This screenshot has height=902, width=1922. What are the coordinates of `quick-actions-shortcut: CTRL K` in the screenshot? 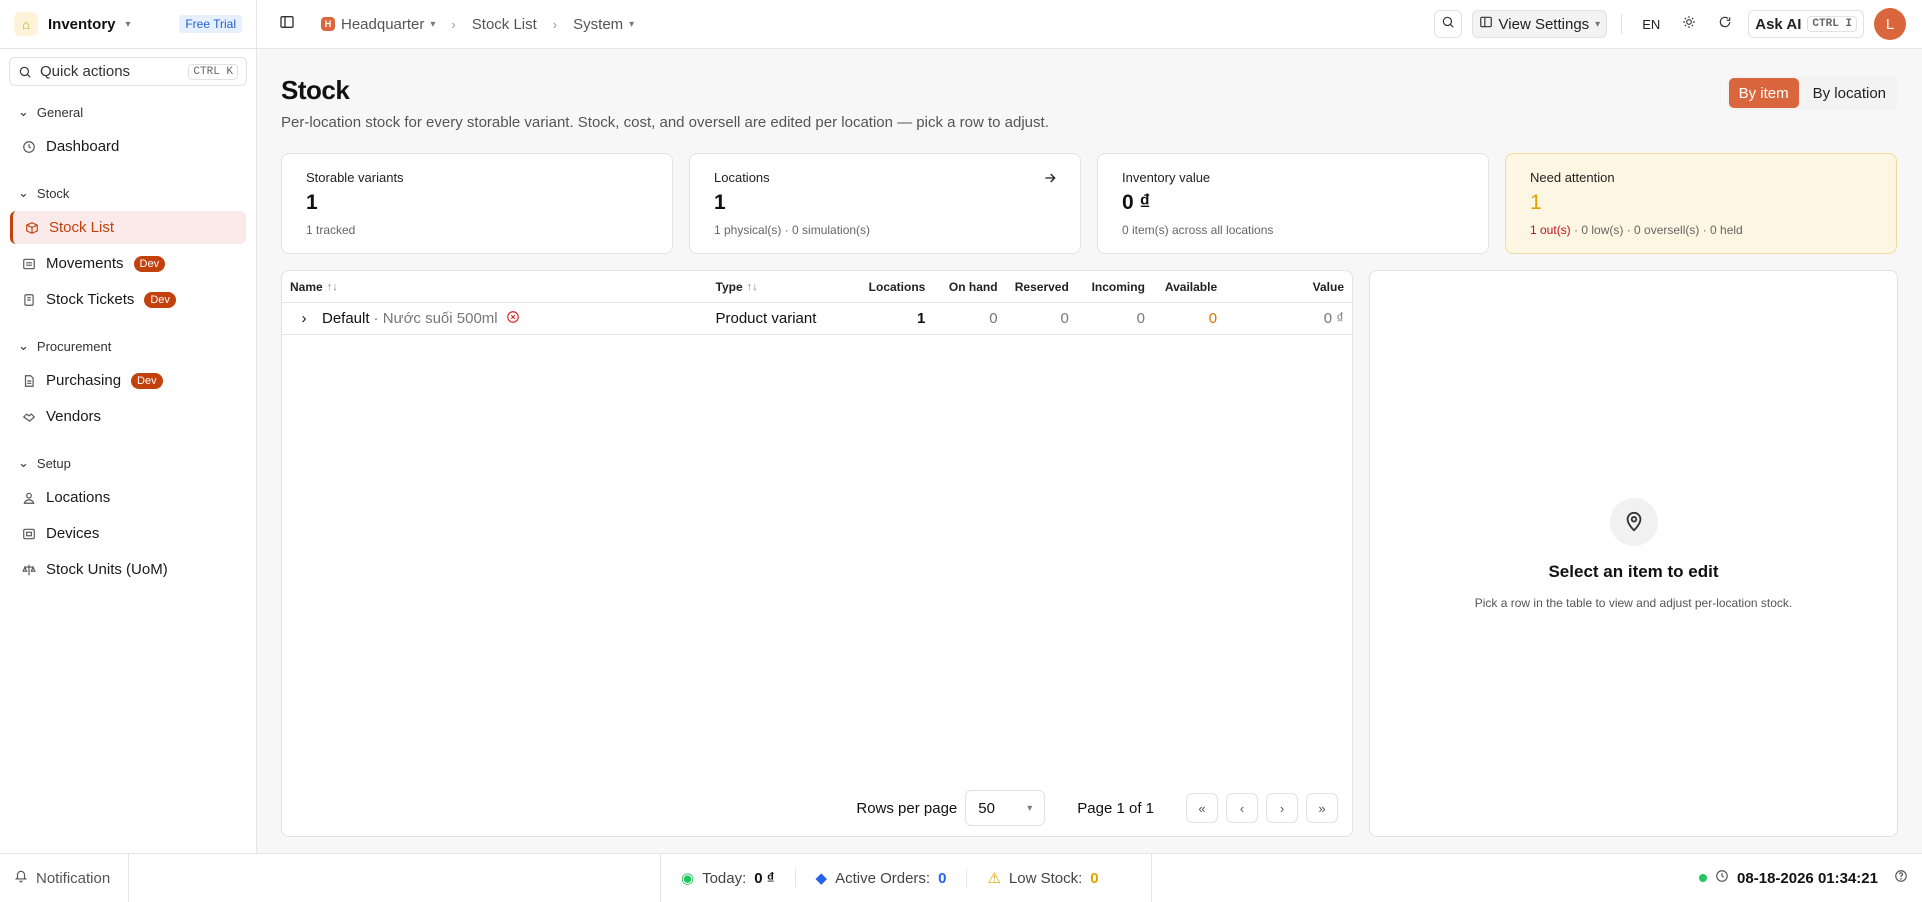 It's located at (213, 71).